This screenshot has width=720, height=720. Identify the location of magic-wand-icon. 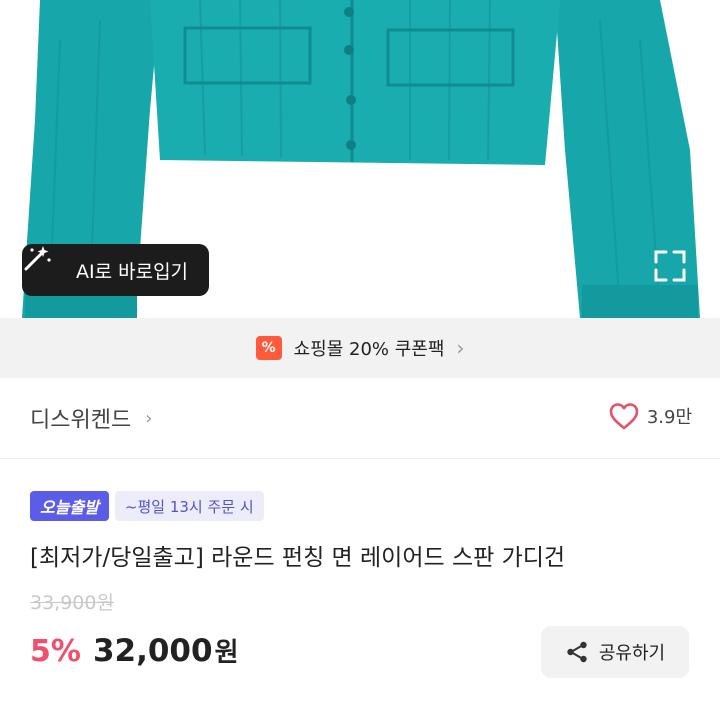
(46, 265).